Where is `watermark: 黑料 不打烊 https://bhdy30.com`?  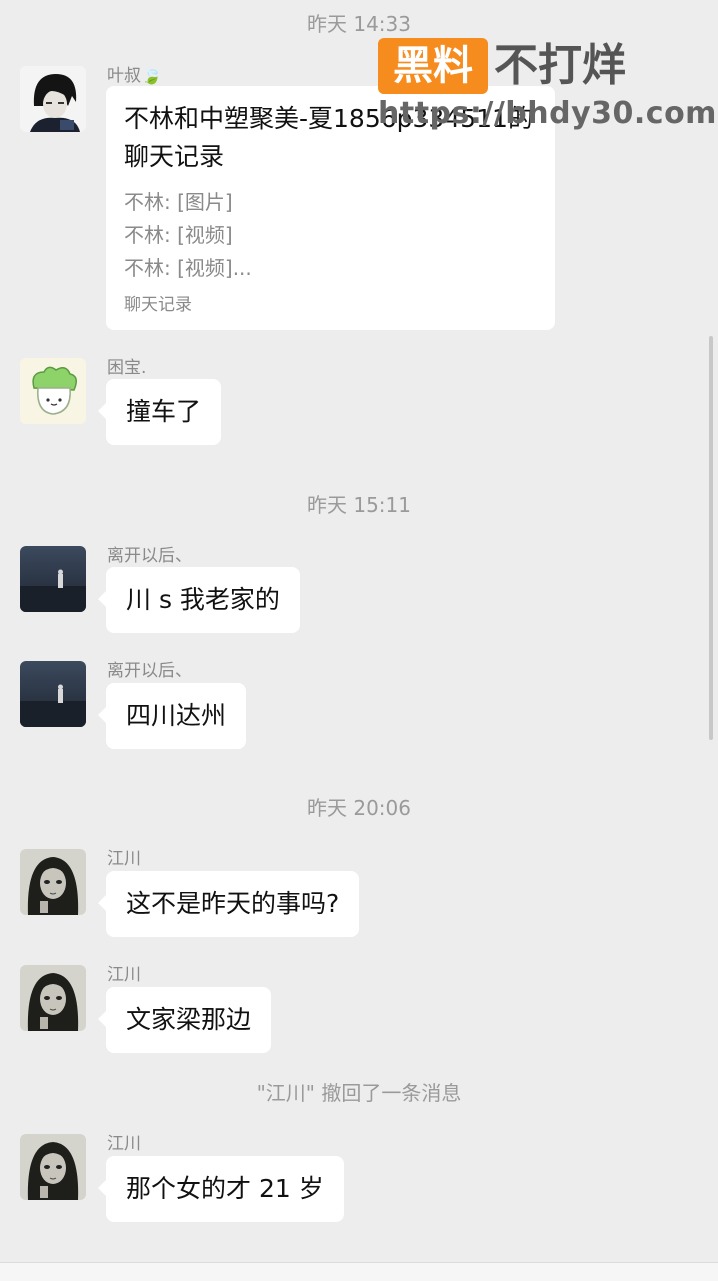
watermark: 黑料 不打烊 https://bhdy30.com is located at coordinates (547, 85).